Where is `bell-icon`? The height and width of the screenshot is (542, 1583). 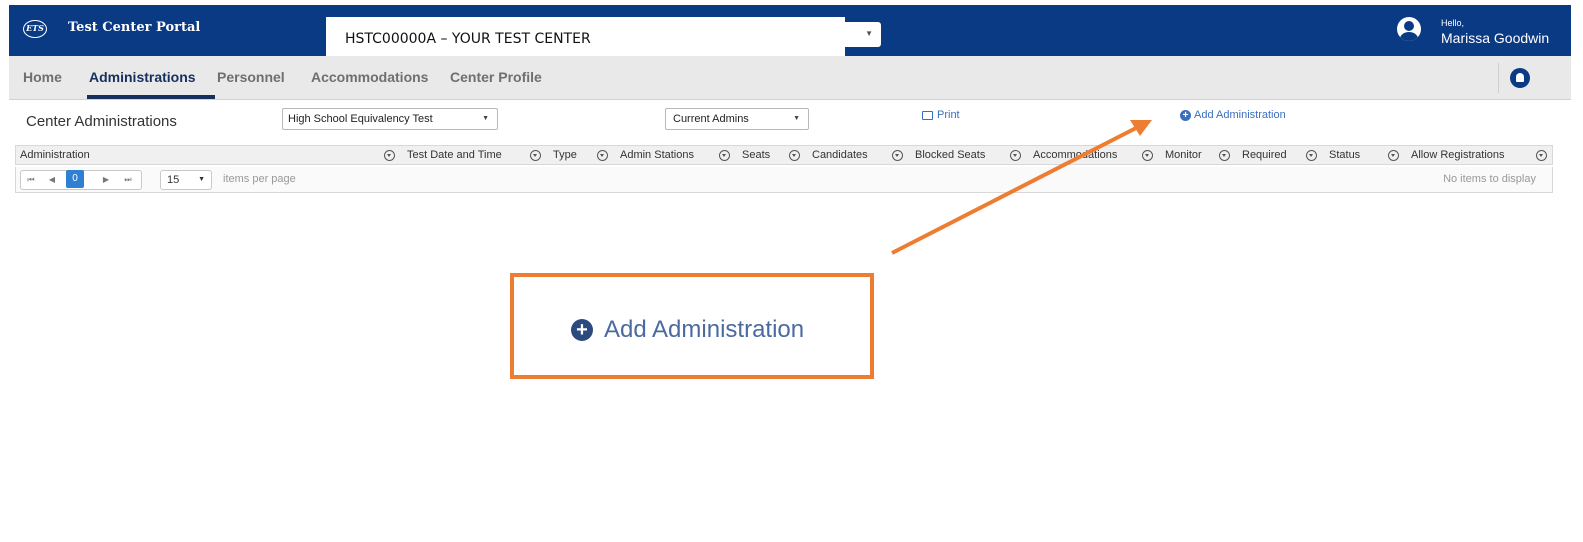
bell-icon is located at coordinates (1520, 78).